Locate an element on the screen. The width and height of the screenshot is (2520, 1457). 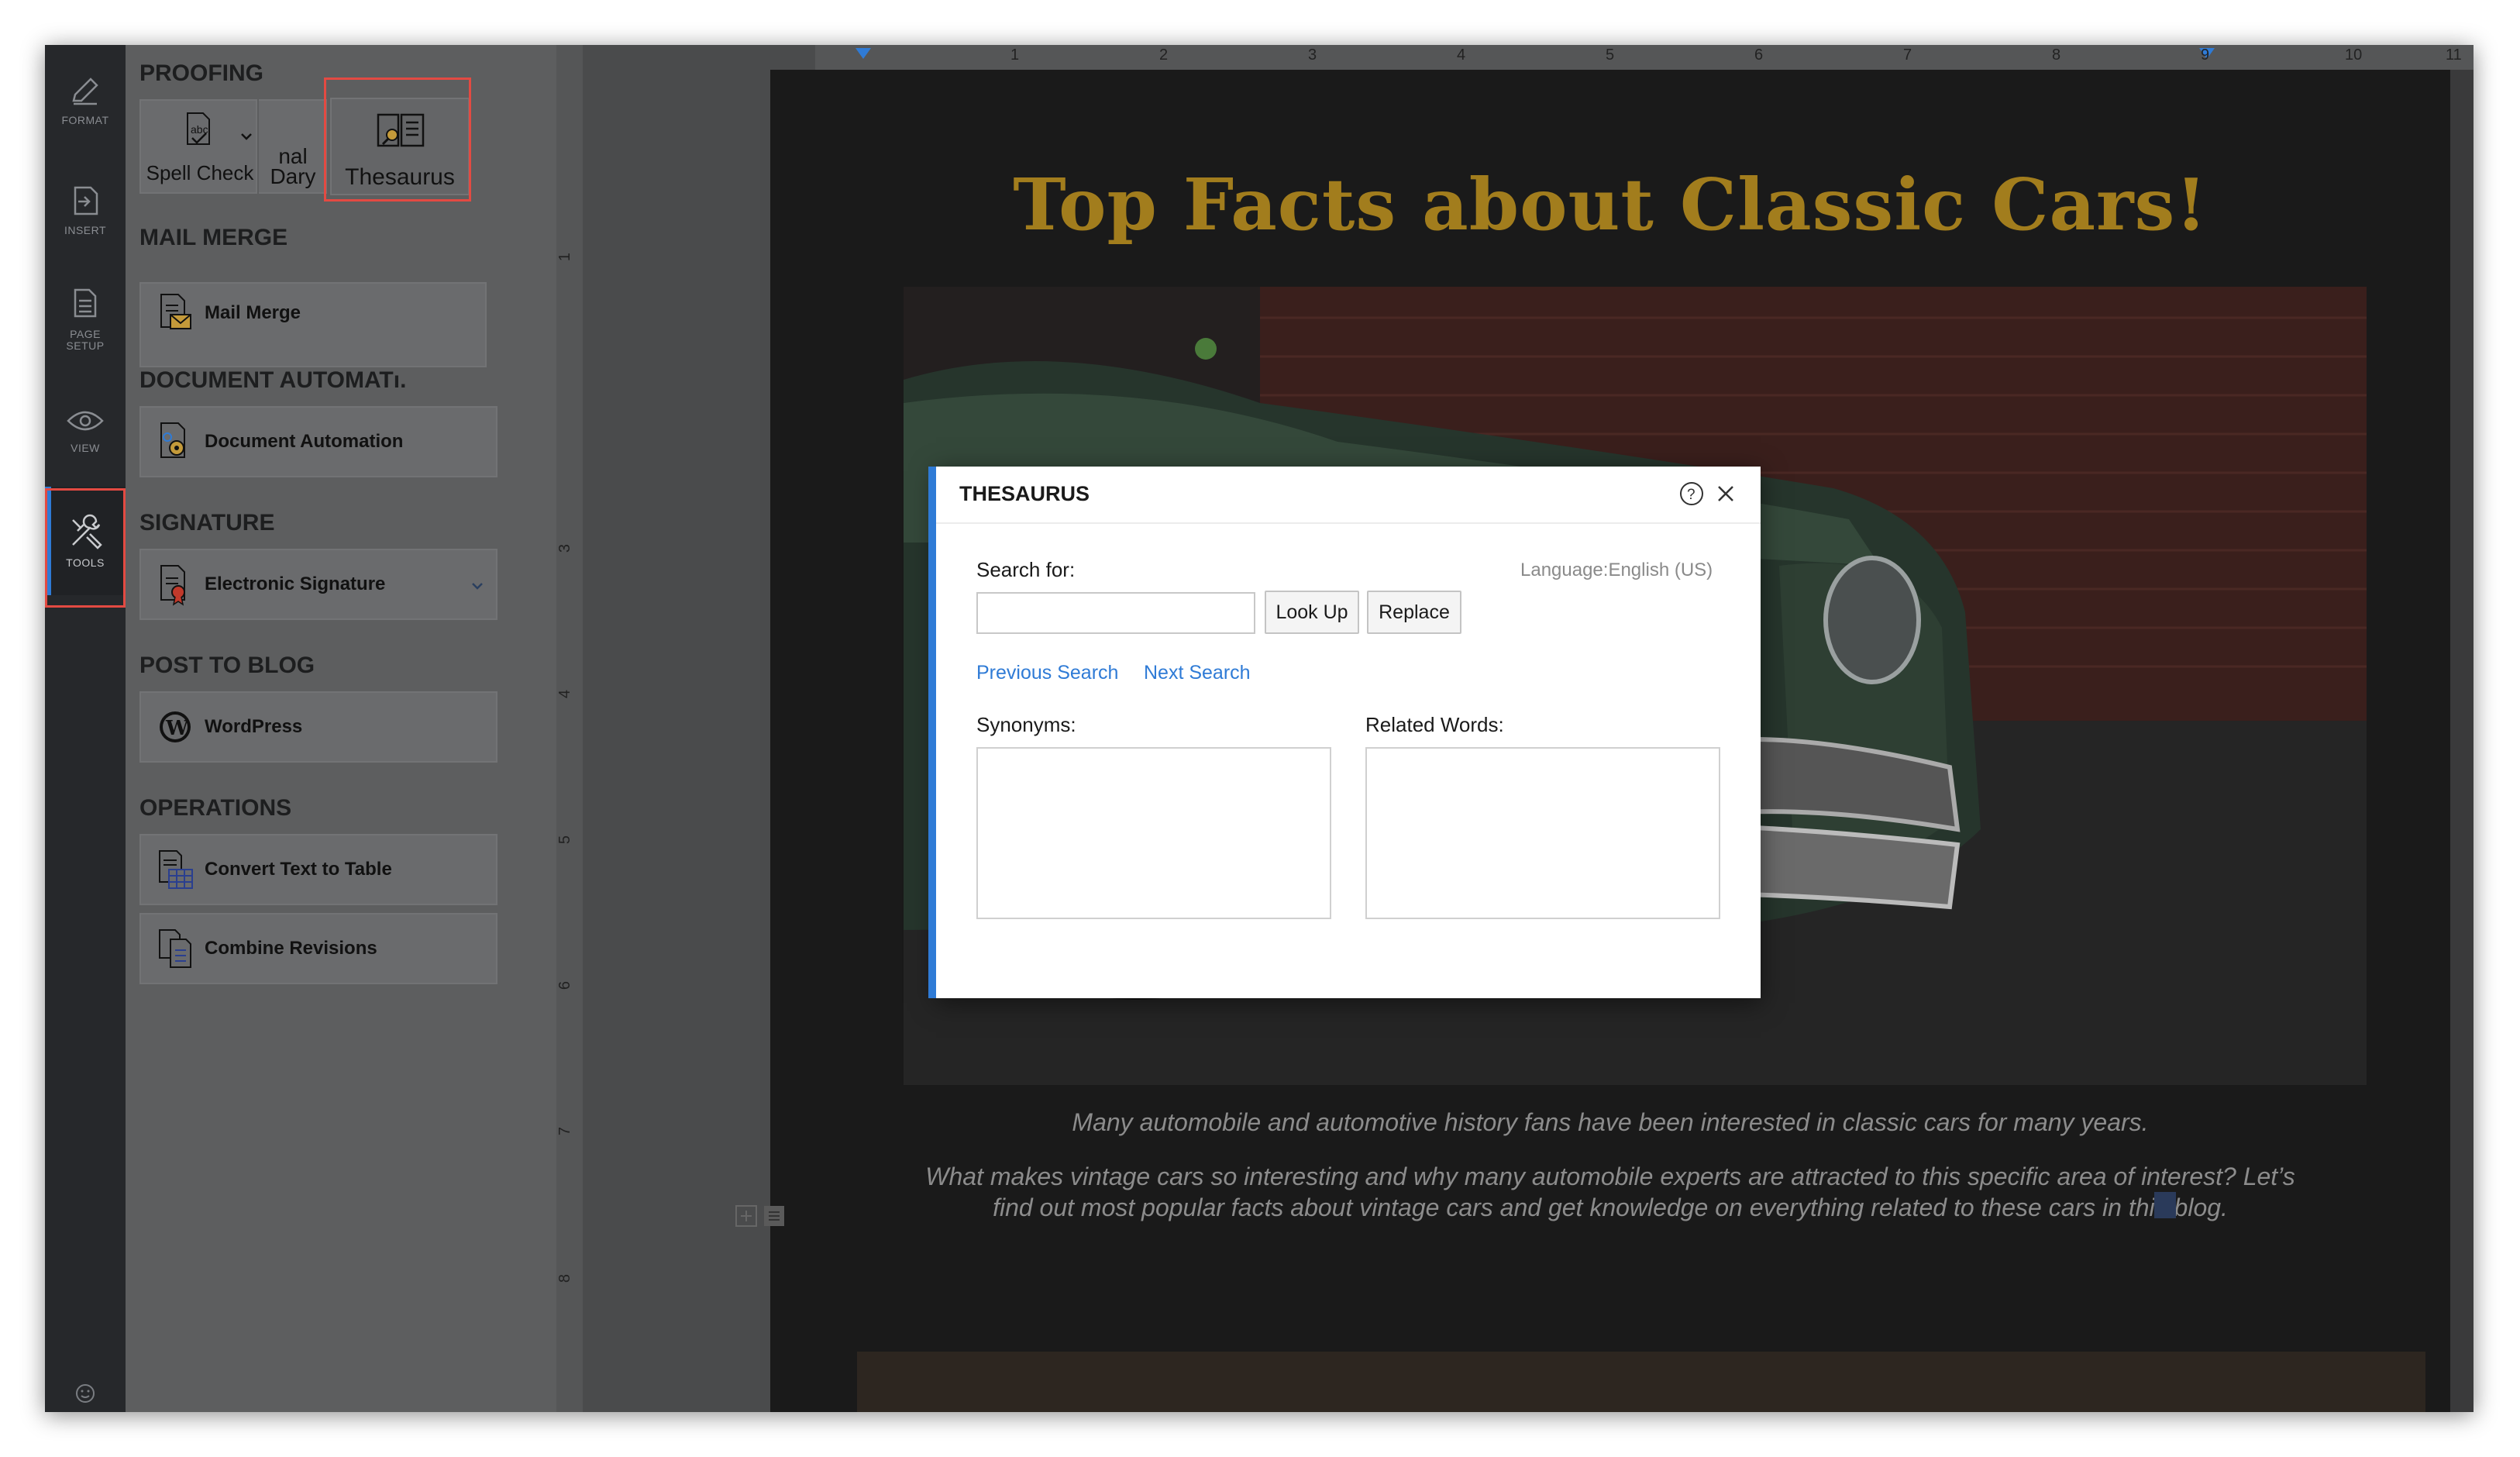
vertical-ruler-label: 3 is located at coordinates (565, 548).